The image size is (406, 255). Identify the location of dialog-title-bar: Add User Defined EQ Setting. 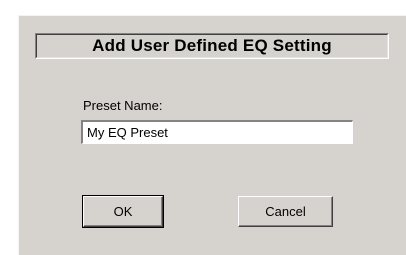
(212, 46).